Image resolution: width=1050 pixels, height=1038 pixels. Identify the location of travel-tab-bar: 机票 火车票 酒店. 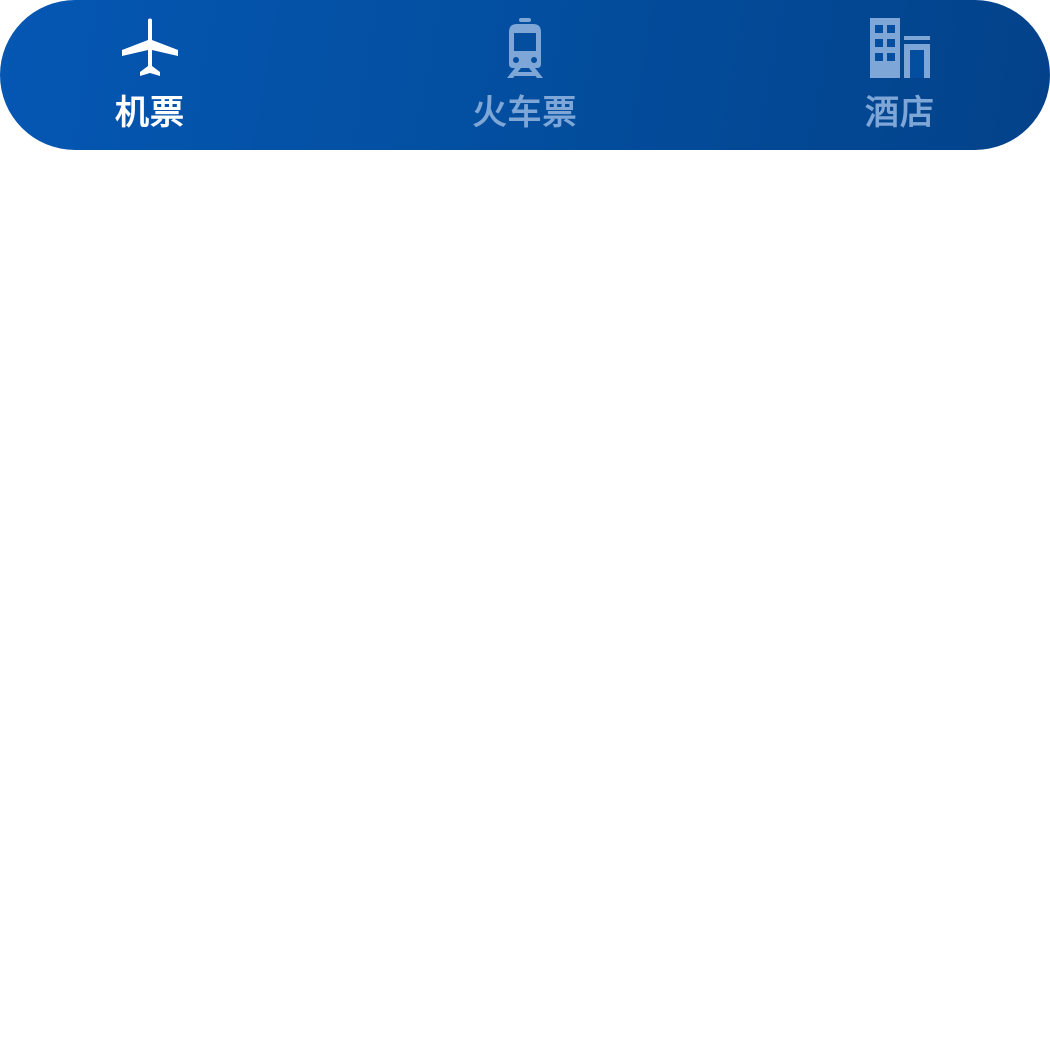
(525, 75).